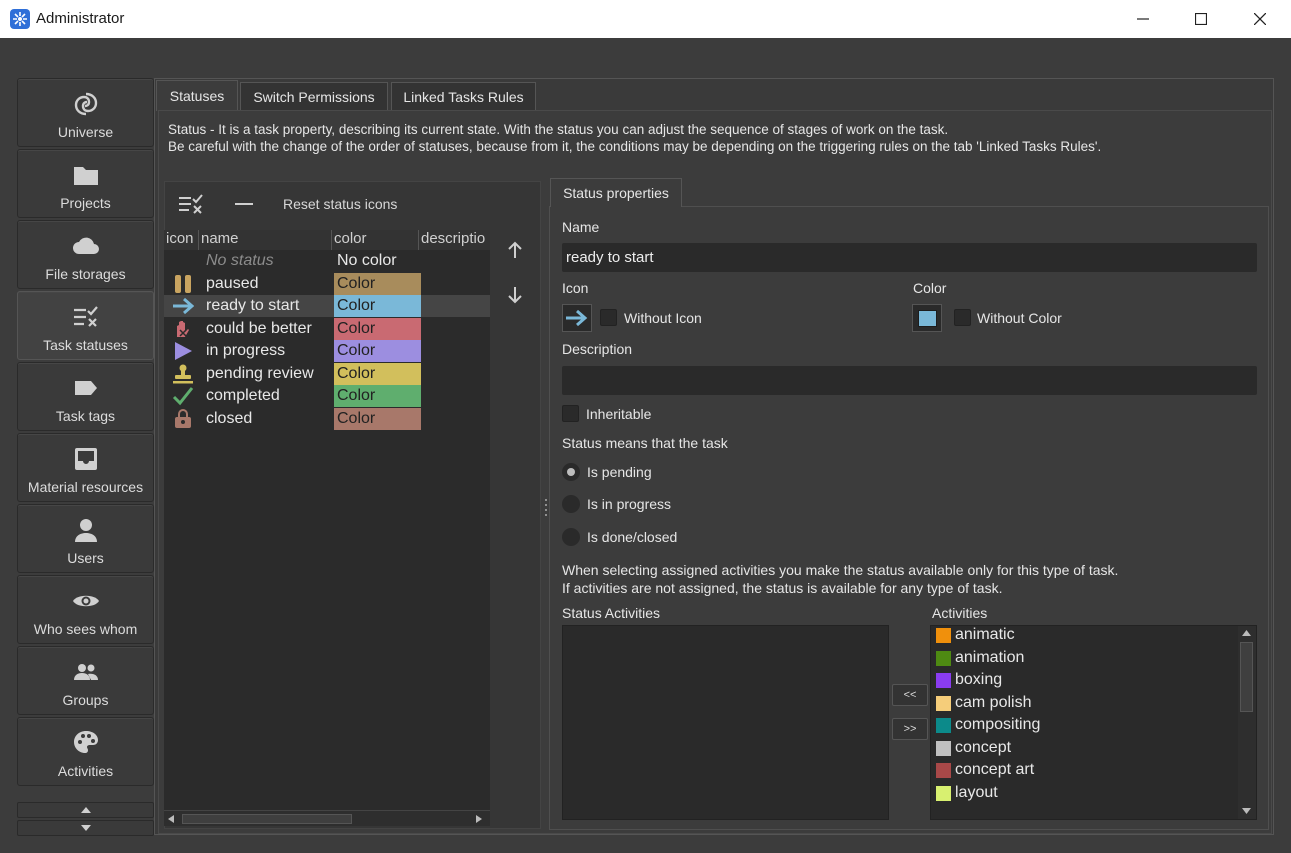  What do you see at coordinates (616, 192) in the screenshot?
I see `tab-status-properties: Status properties` at bounding box center [616, 192].